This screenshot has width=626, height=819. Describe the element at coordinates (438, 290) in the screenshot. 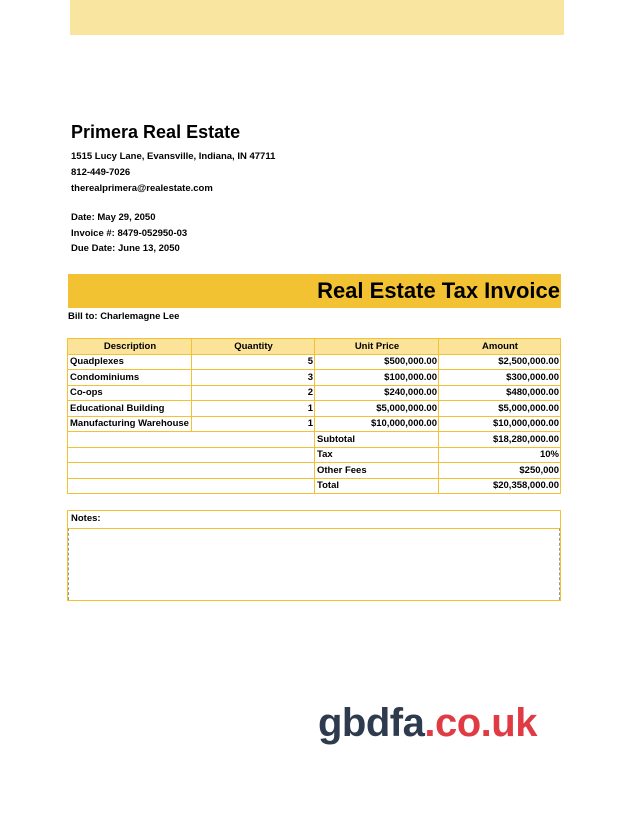

I see `invoice-title: Real Estate Tax Invoice` at that location.